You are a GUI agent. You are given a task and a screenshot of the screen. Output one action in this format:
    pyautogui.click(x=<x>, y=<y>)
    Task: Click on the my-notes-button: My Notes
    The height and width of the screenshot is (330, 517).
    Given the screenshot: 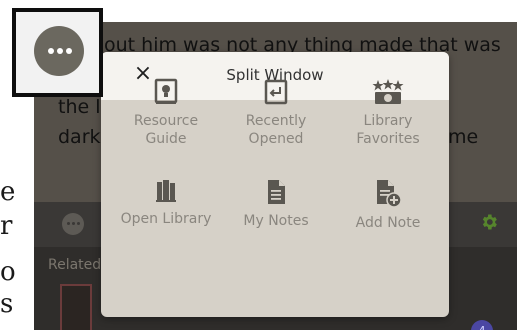 What is the action you would take?
    pyautogui.click(x=276, y=204)
    